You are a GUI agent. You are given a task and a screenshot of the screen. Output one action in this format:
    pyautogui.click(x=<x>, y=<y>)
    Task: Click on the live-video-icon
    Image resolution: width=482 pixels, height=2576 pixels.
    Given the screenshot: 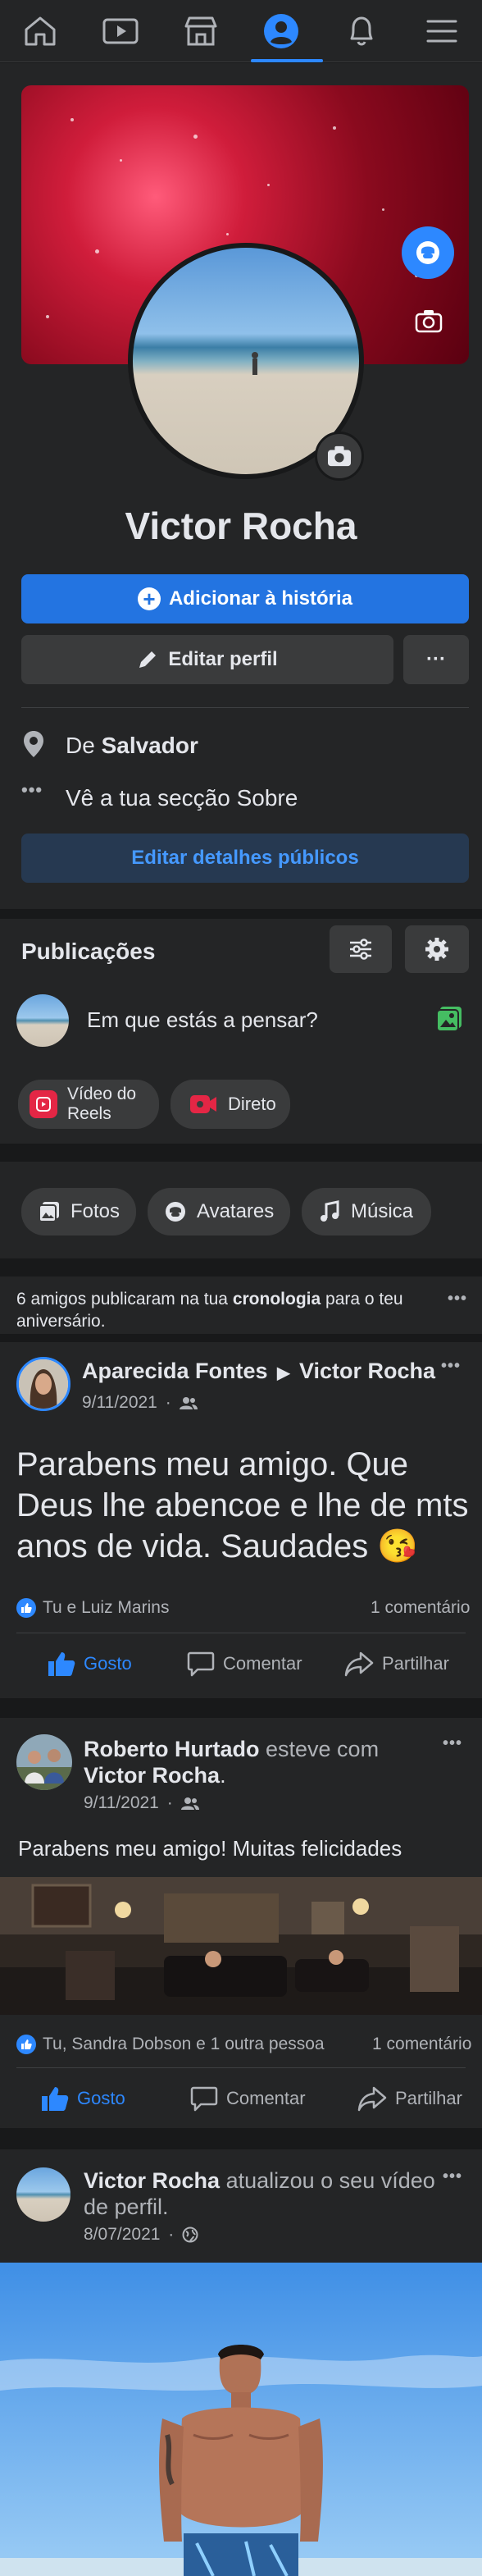 What is the action you would take?
    pyautogui.click(x=204, y=1104)
    